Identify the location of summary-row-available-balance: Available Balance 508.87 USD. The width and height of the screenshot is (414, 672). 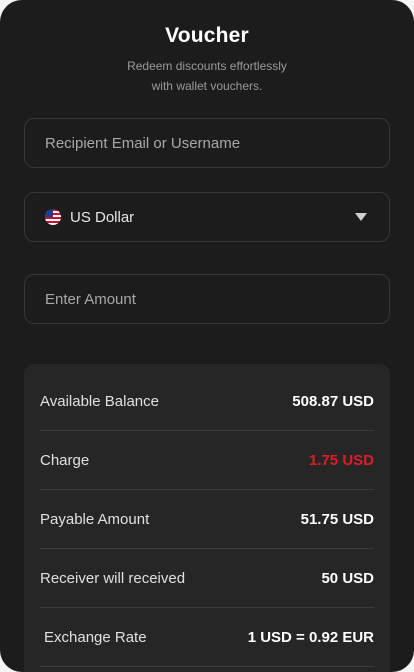
(207, 397).